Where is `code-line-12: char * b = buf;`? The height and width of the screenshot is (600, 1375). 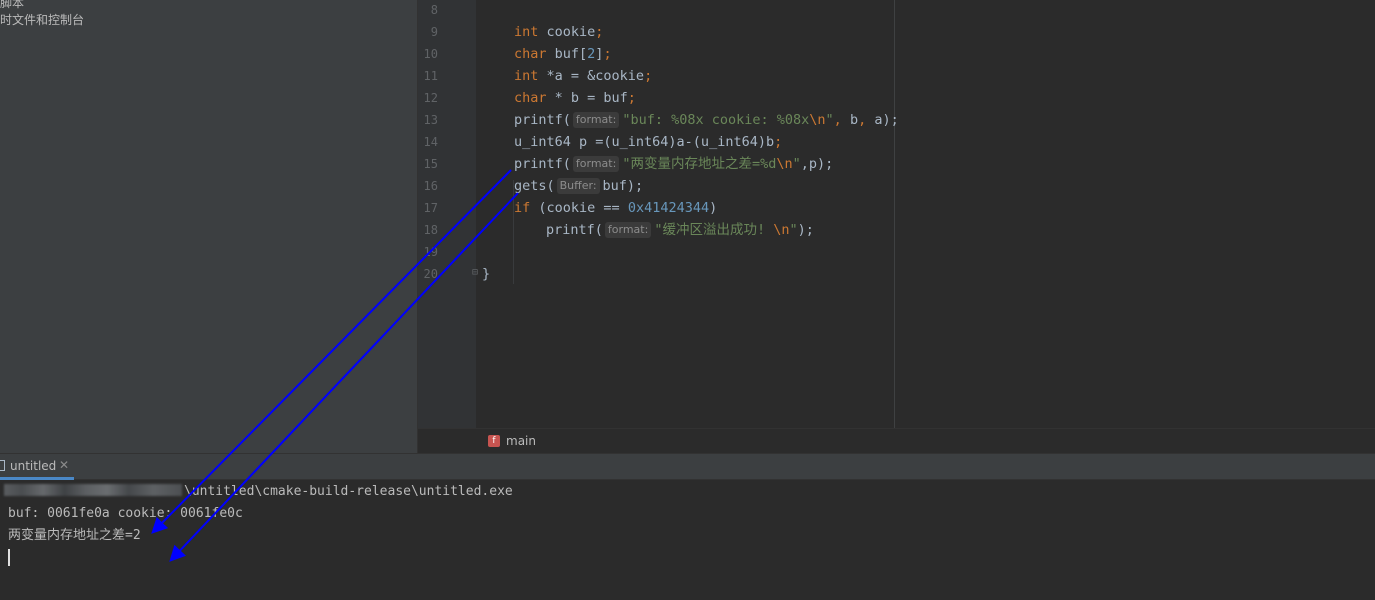
code-line-12: char * b = buf; is located at coordinates (575, 98).